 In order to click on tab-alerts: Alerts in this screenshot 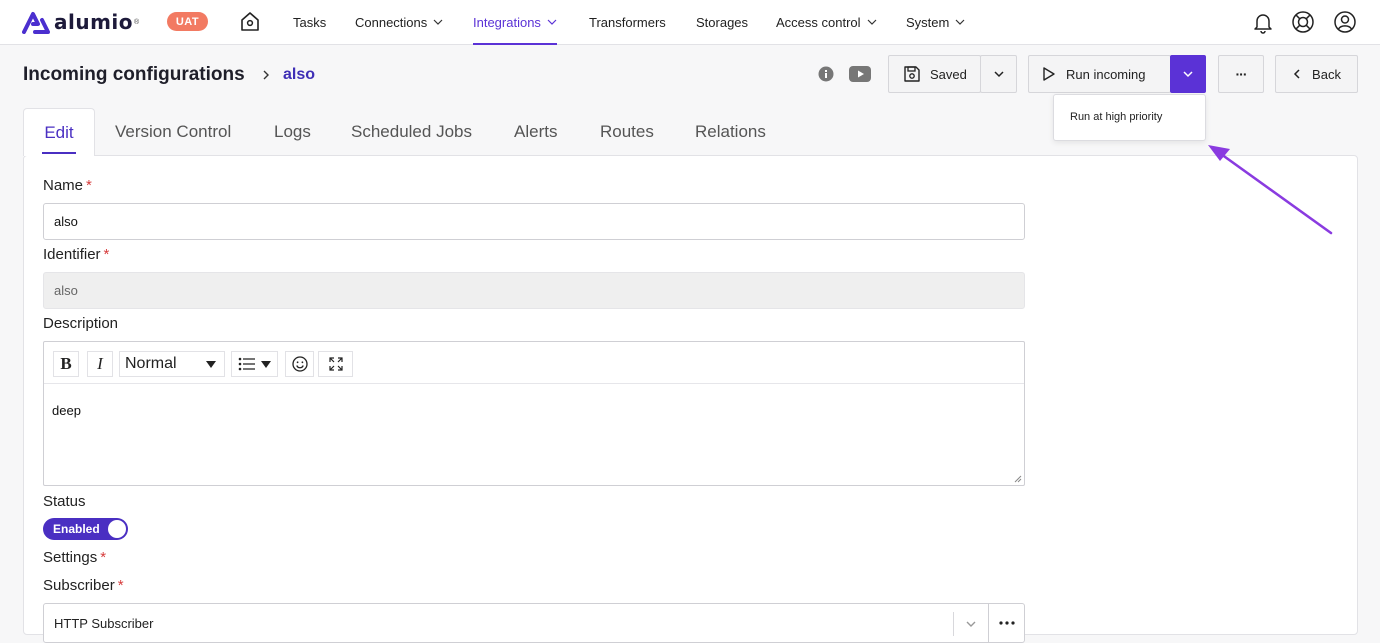, I will do `click(535, 132)`.